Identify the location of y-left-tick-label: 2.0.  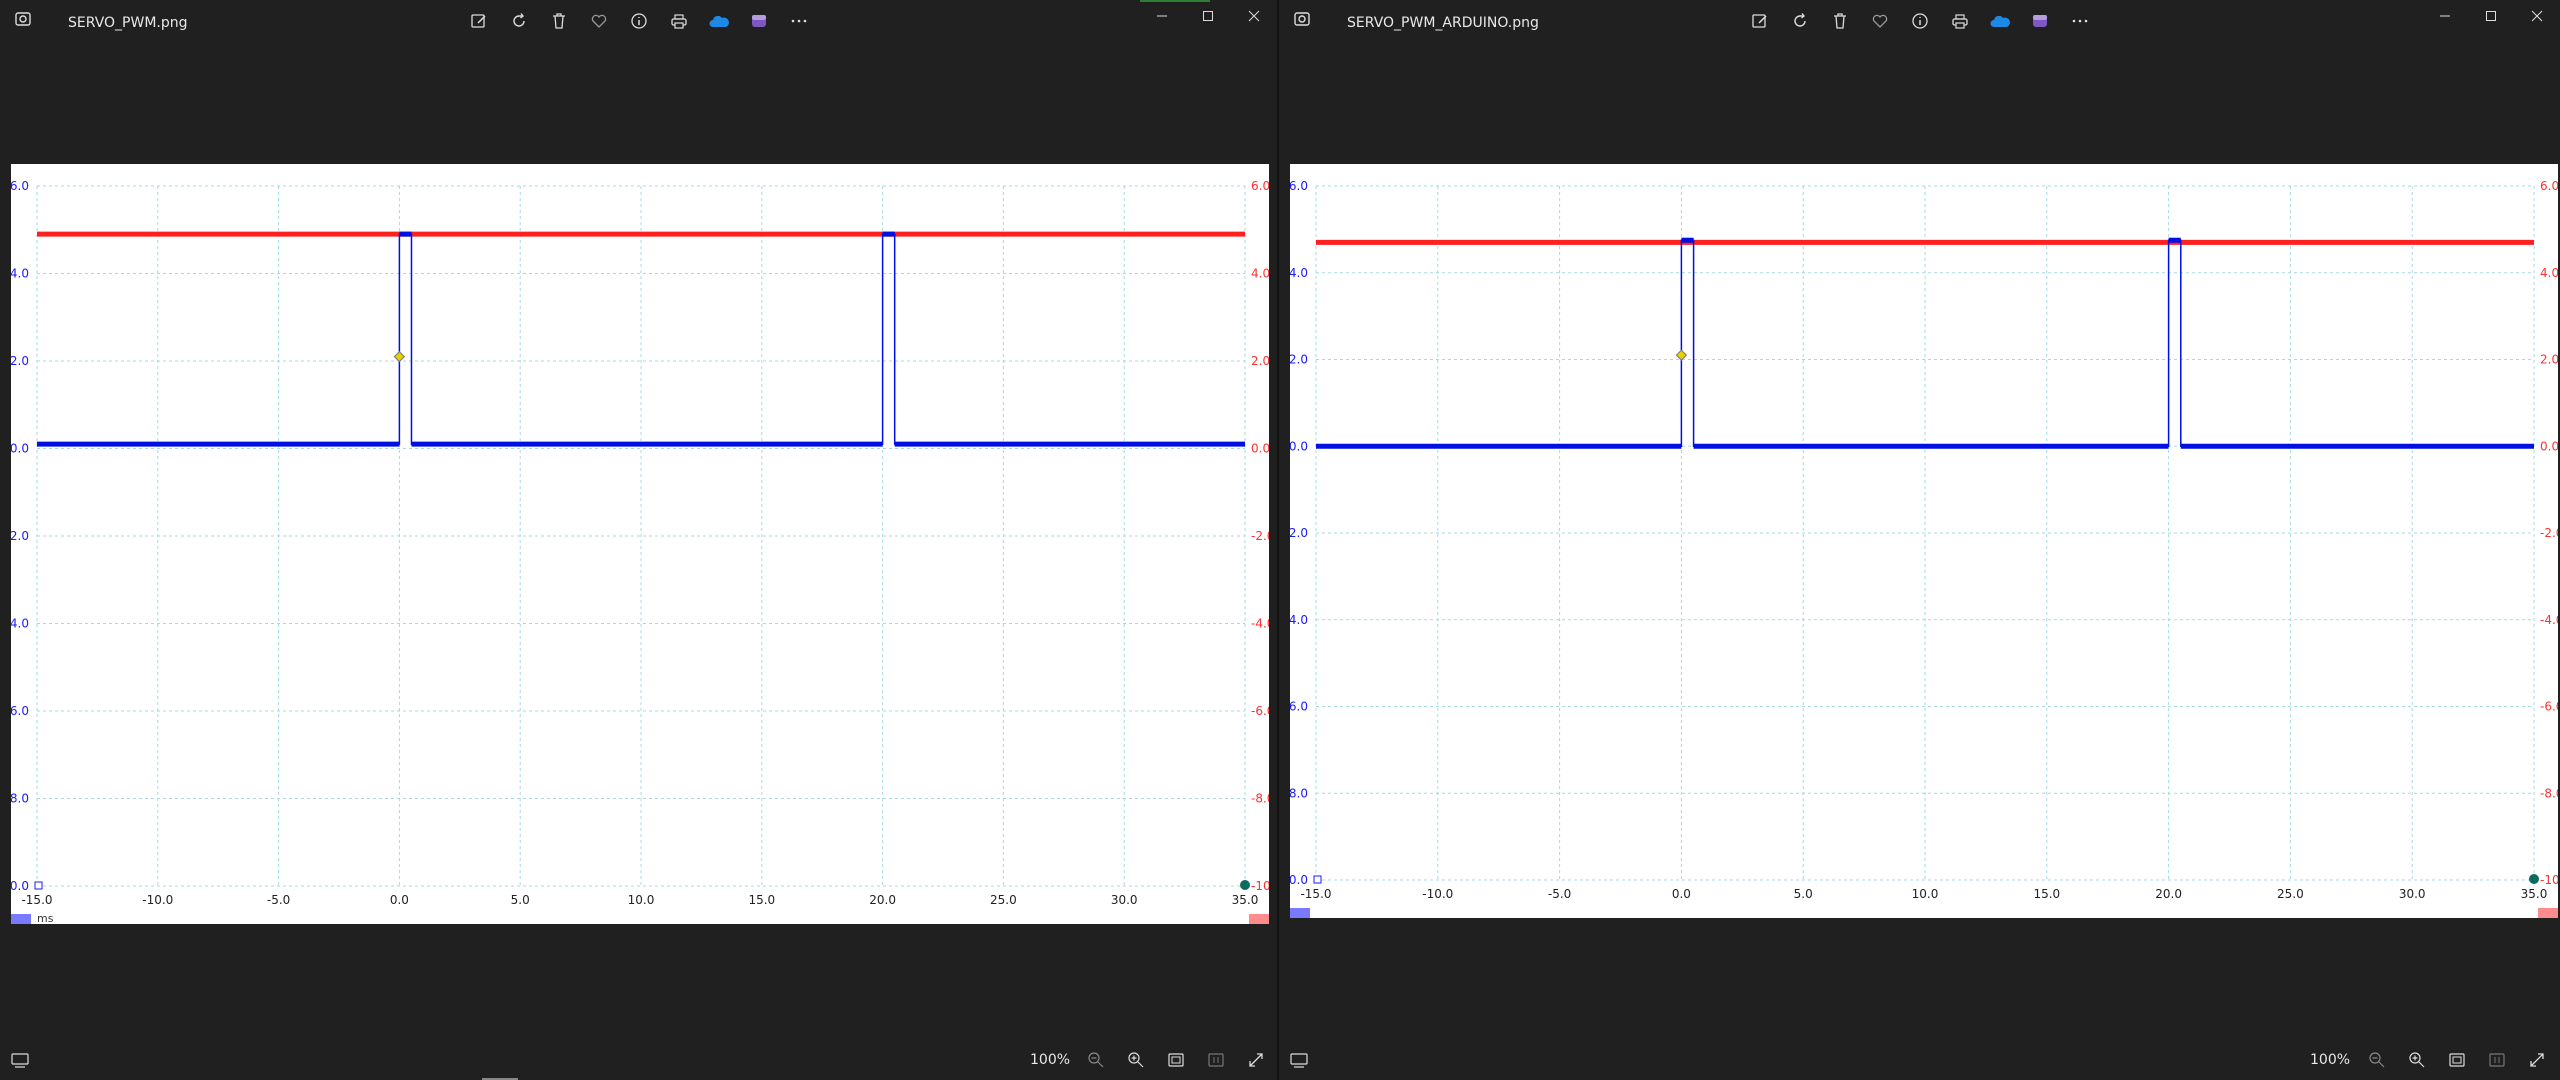
(1299, 360).